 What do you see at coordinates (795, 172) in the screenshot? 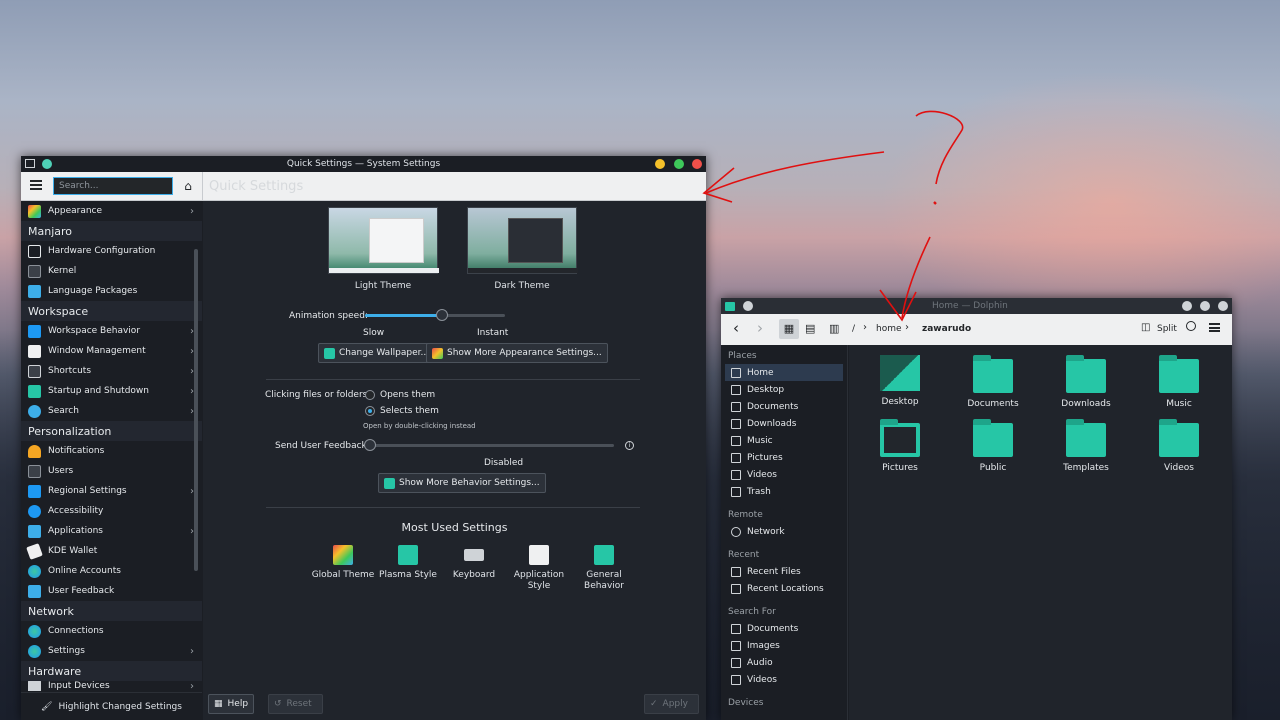
I see `arrow-to-toolbar` at bounding box center [795, 172].